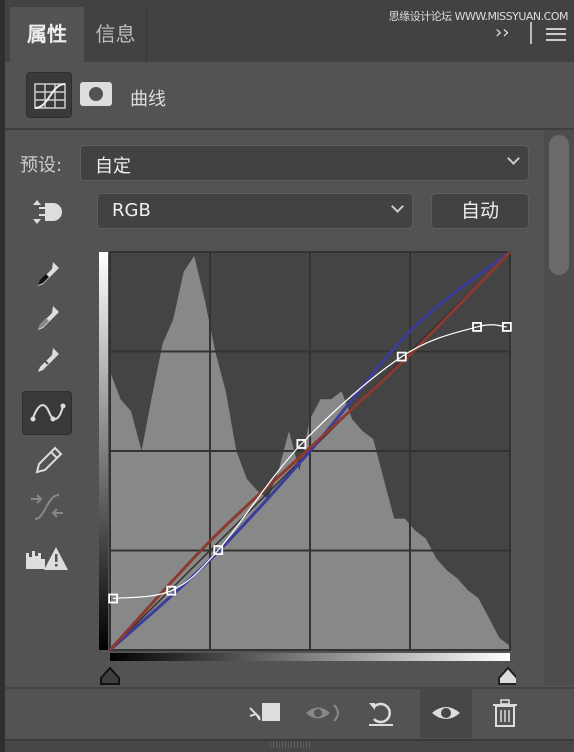 This screenshot has height=752, width=574. What do you see at coordinates (47, 34) in the screenshot?
I see `tab-properties: 属性` at bounding box center [47, 34].